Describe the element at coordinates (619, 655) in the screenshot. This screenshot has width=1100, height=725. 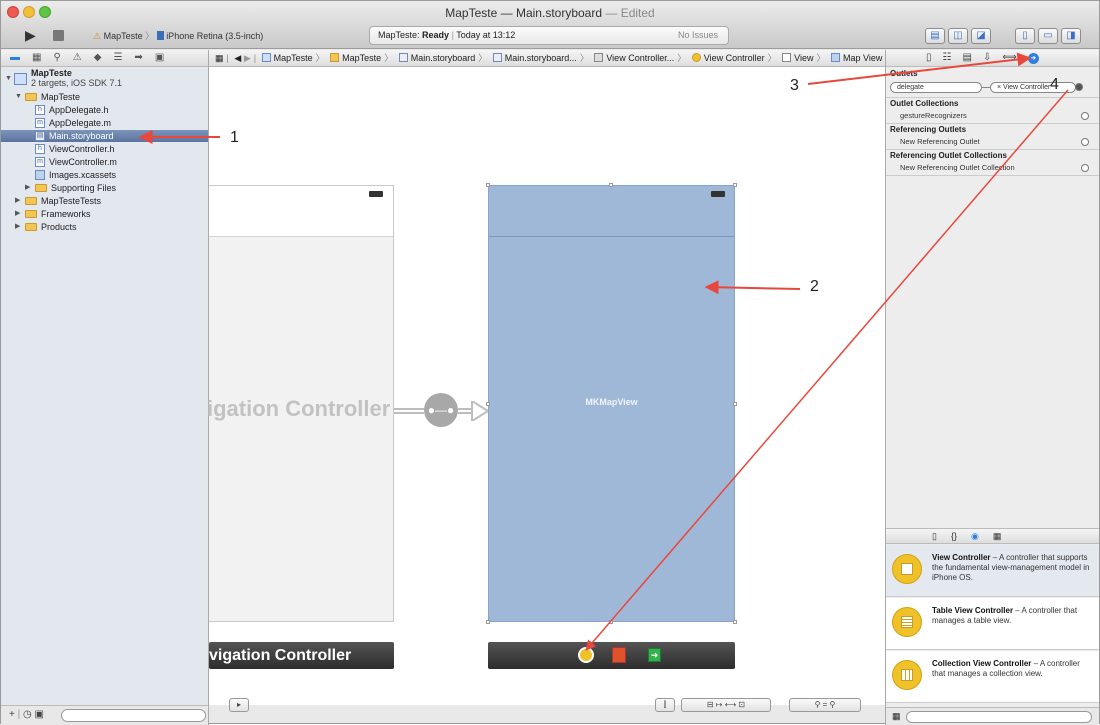
I see `first-responder-icon` at that location.